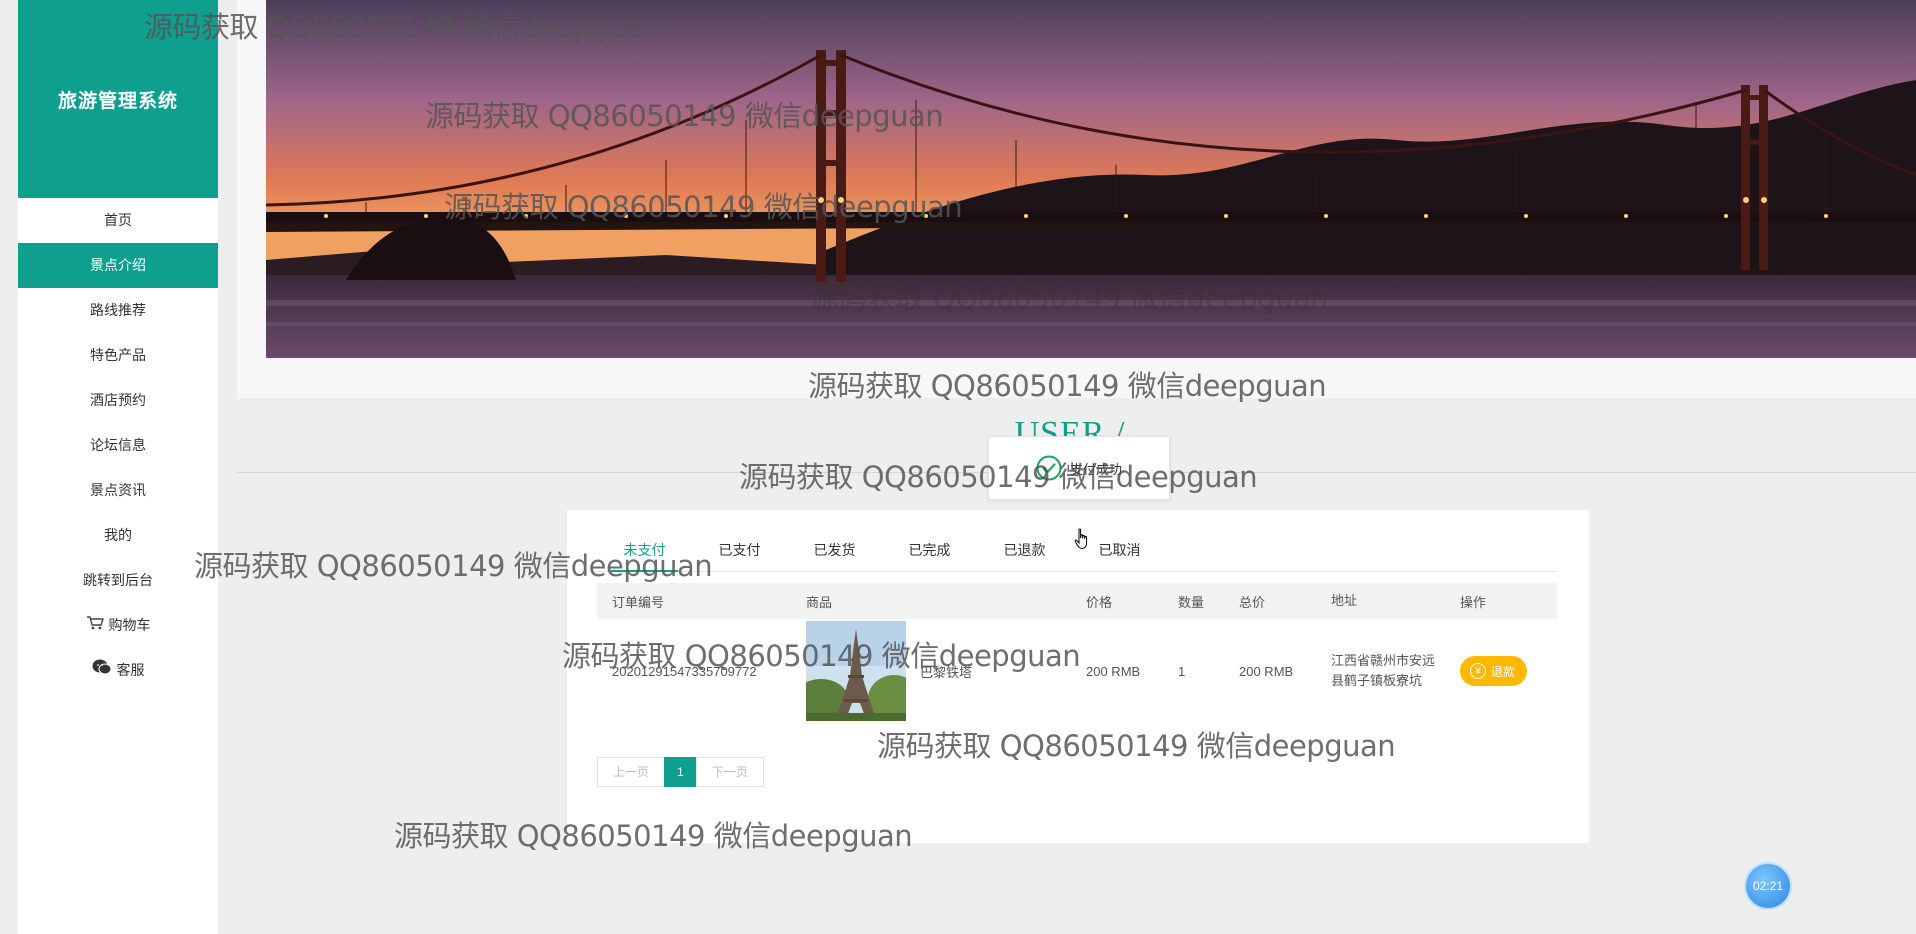 This screenshot has width=1916, height=934. What do you see at coordinates (95, 626) in the screenshot?
I see `cart-icon` at bounding box center [95, 626].